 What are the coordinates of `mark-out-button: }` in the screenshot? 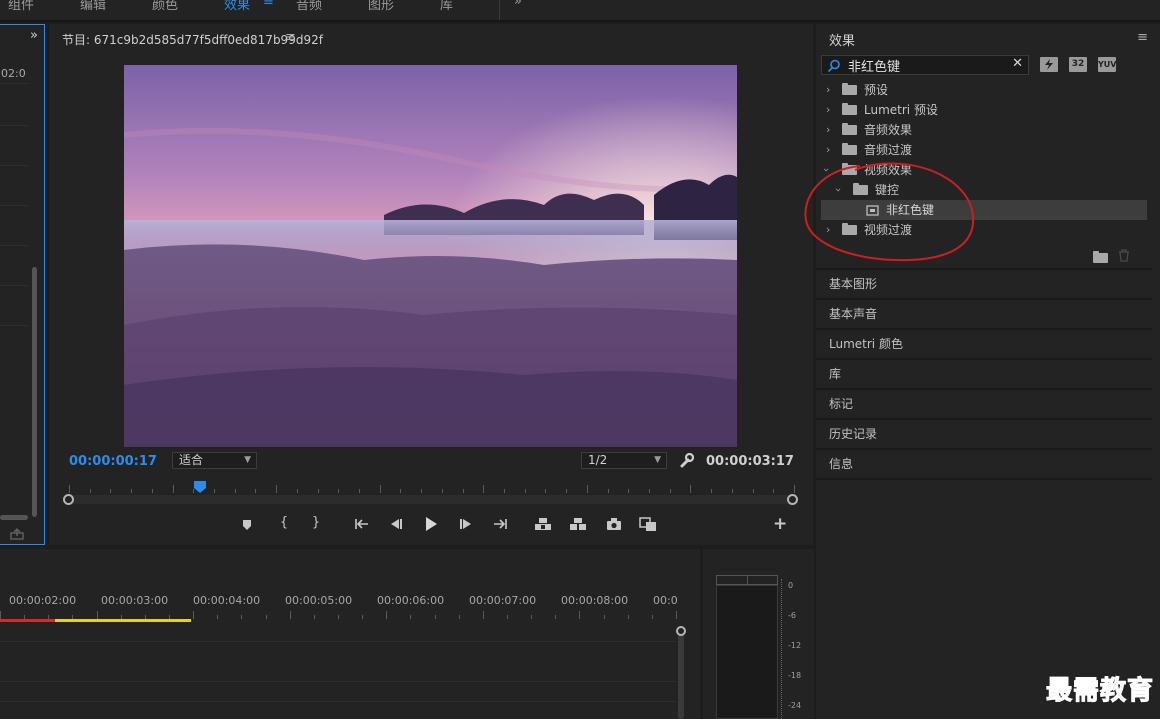 It's located at (316, 522).